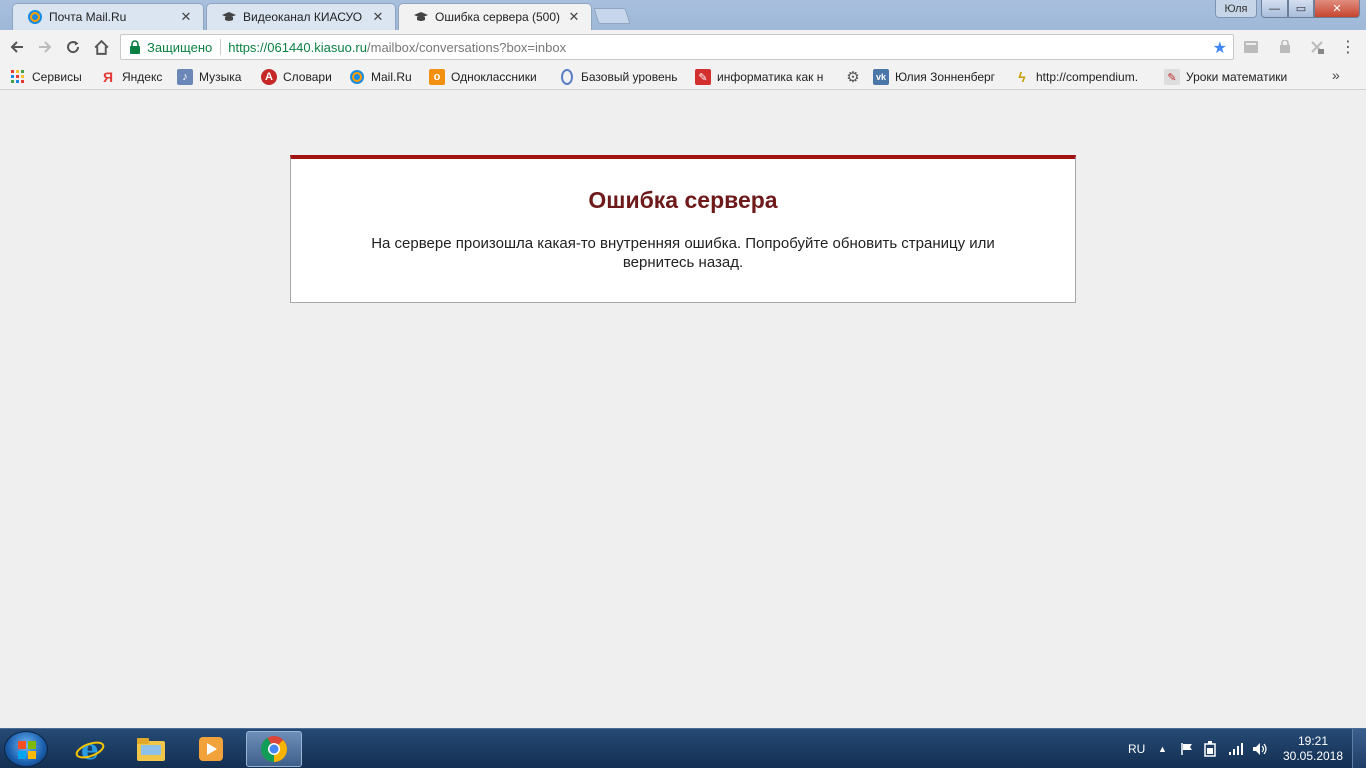 The image size is (1366, 768). I want to click on bookmark-label: Уроки математики, so click(1237, 77).